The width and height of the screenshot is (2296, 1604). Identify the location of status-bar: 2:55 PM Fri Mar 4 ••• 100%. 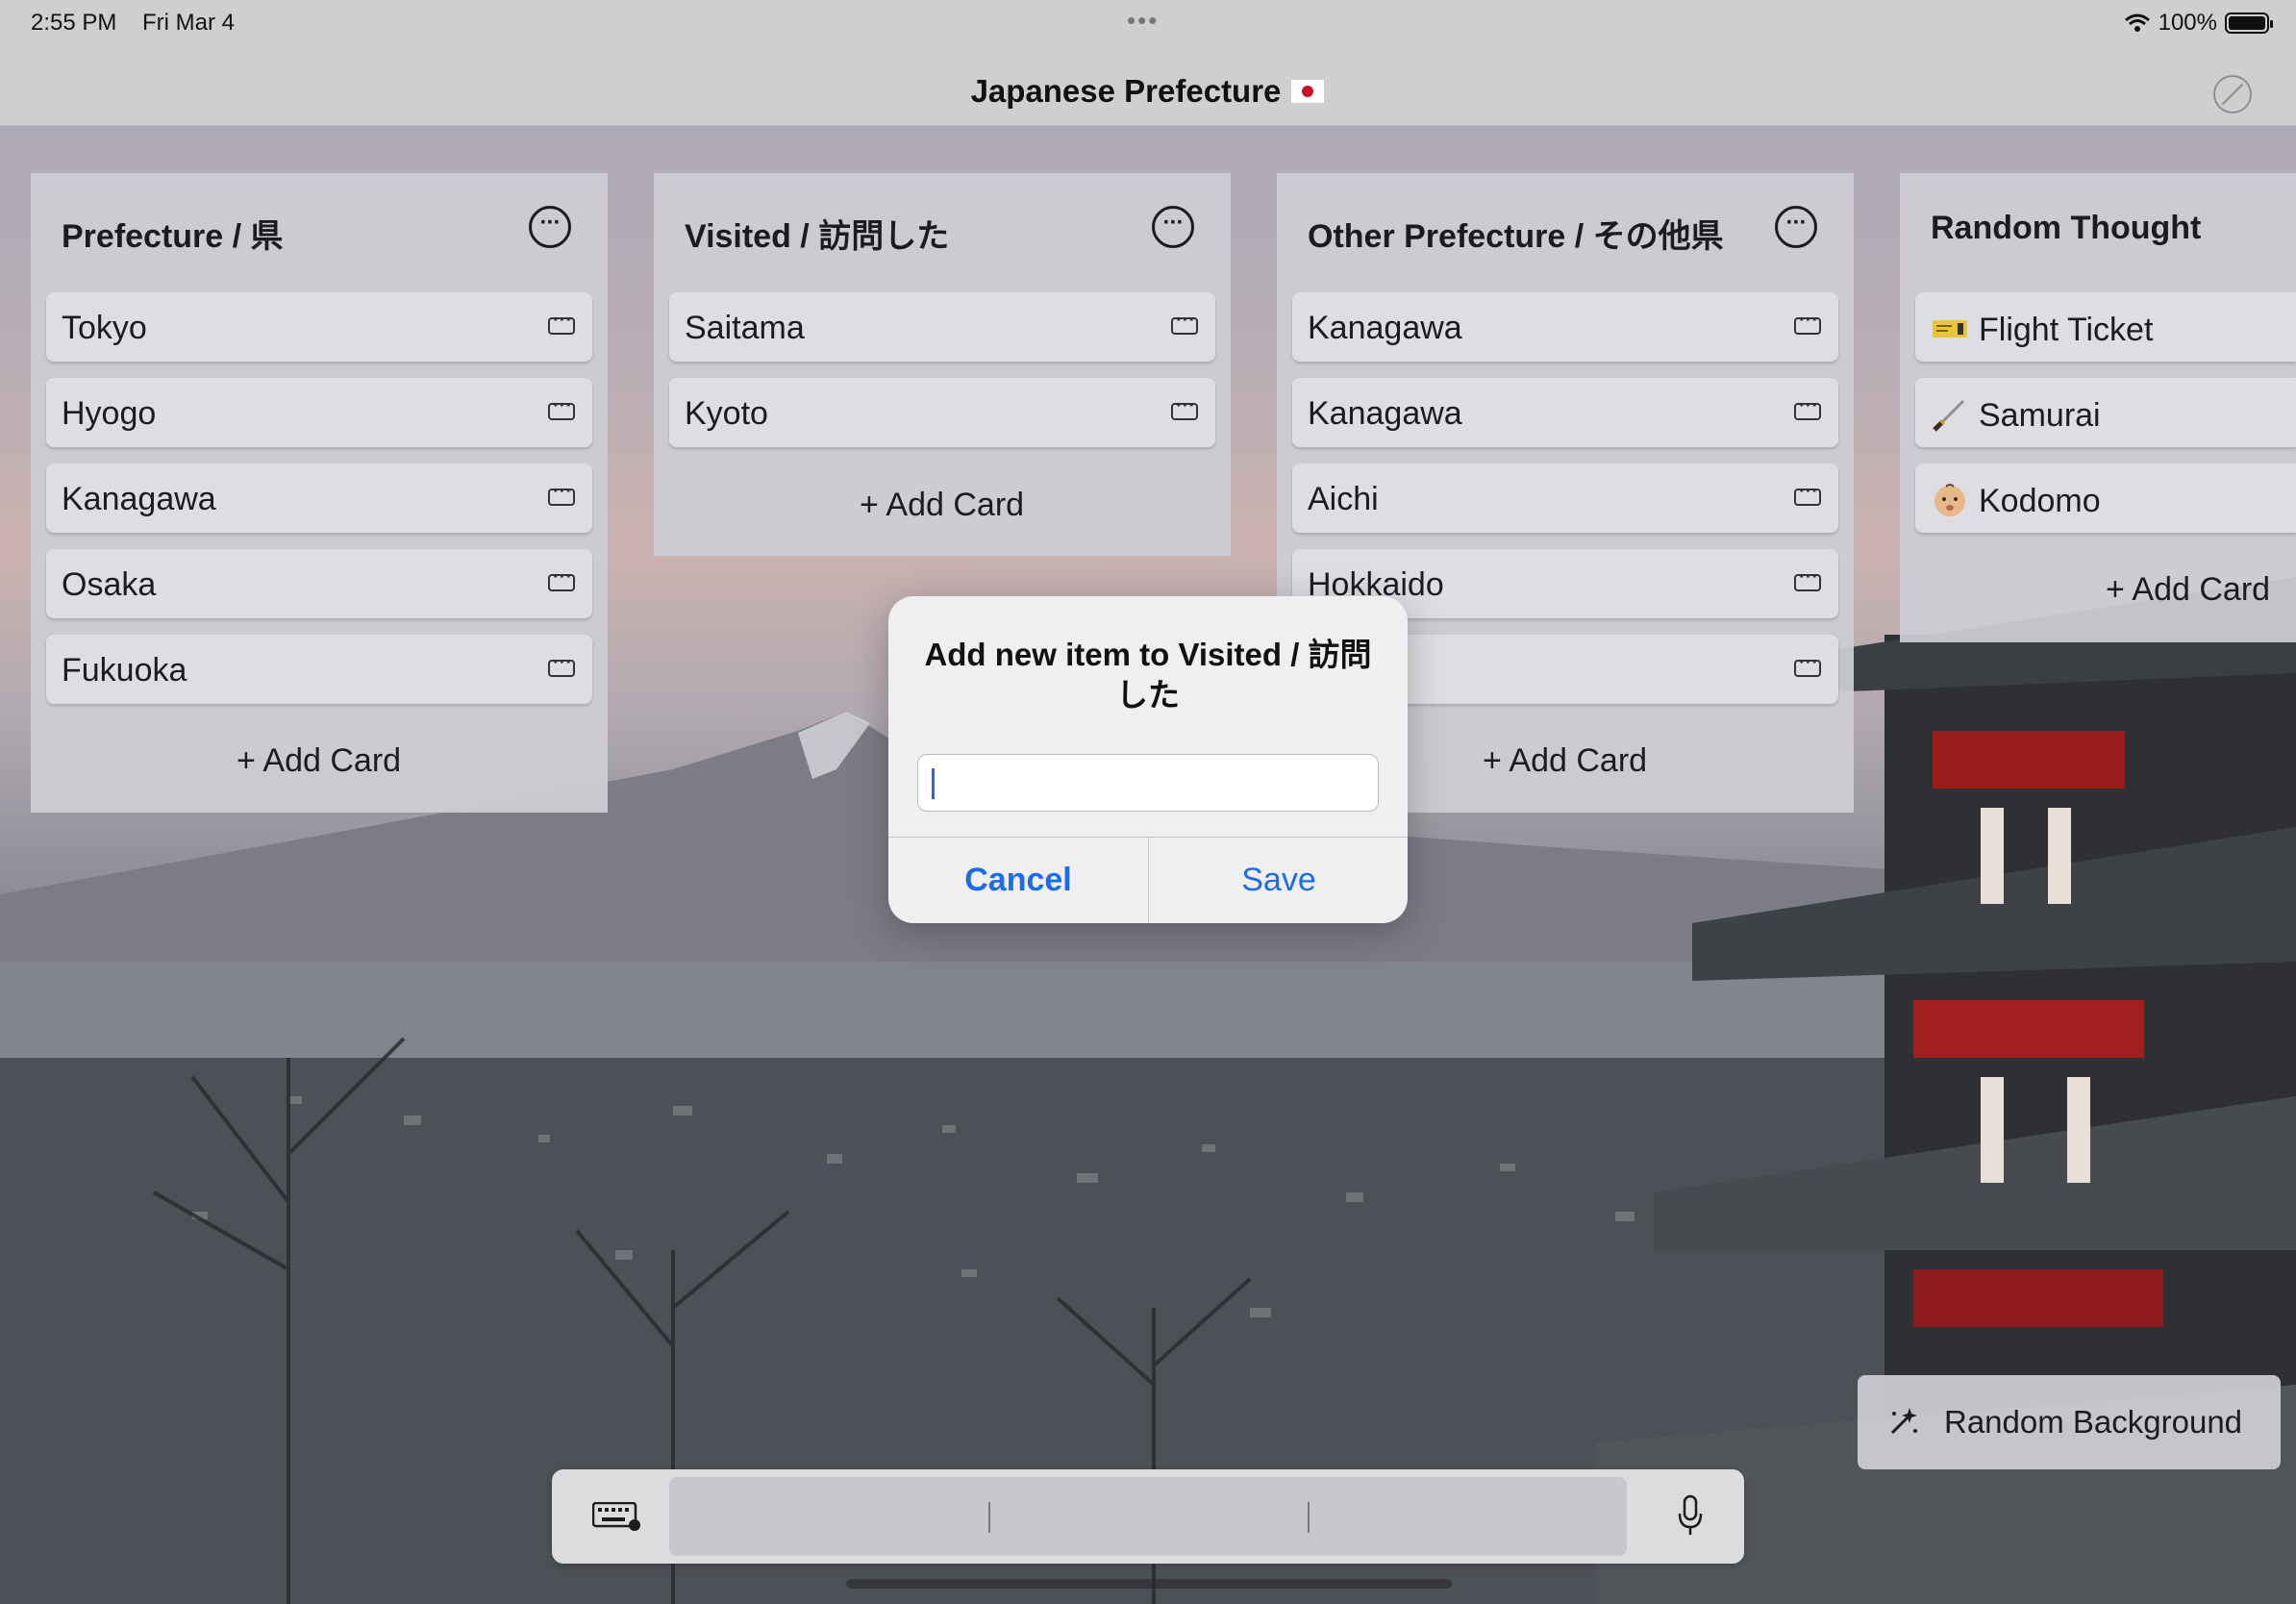
(1148, 23).